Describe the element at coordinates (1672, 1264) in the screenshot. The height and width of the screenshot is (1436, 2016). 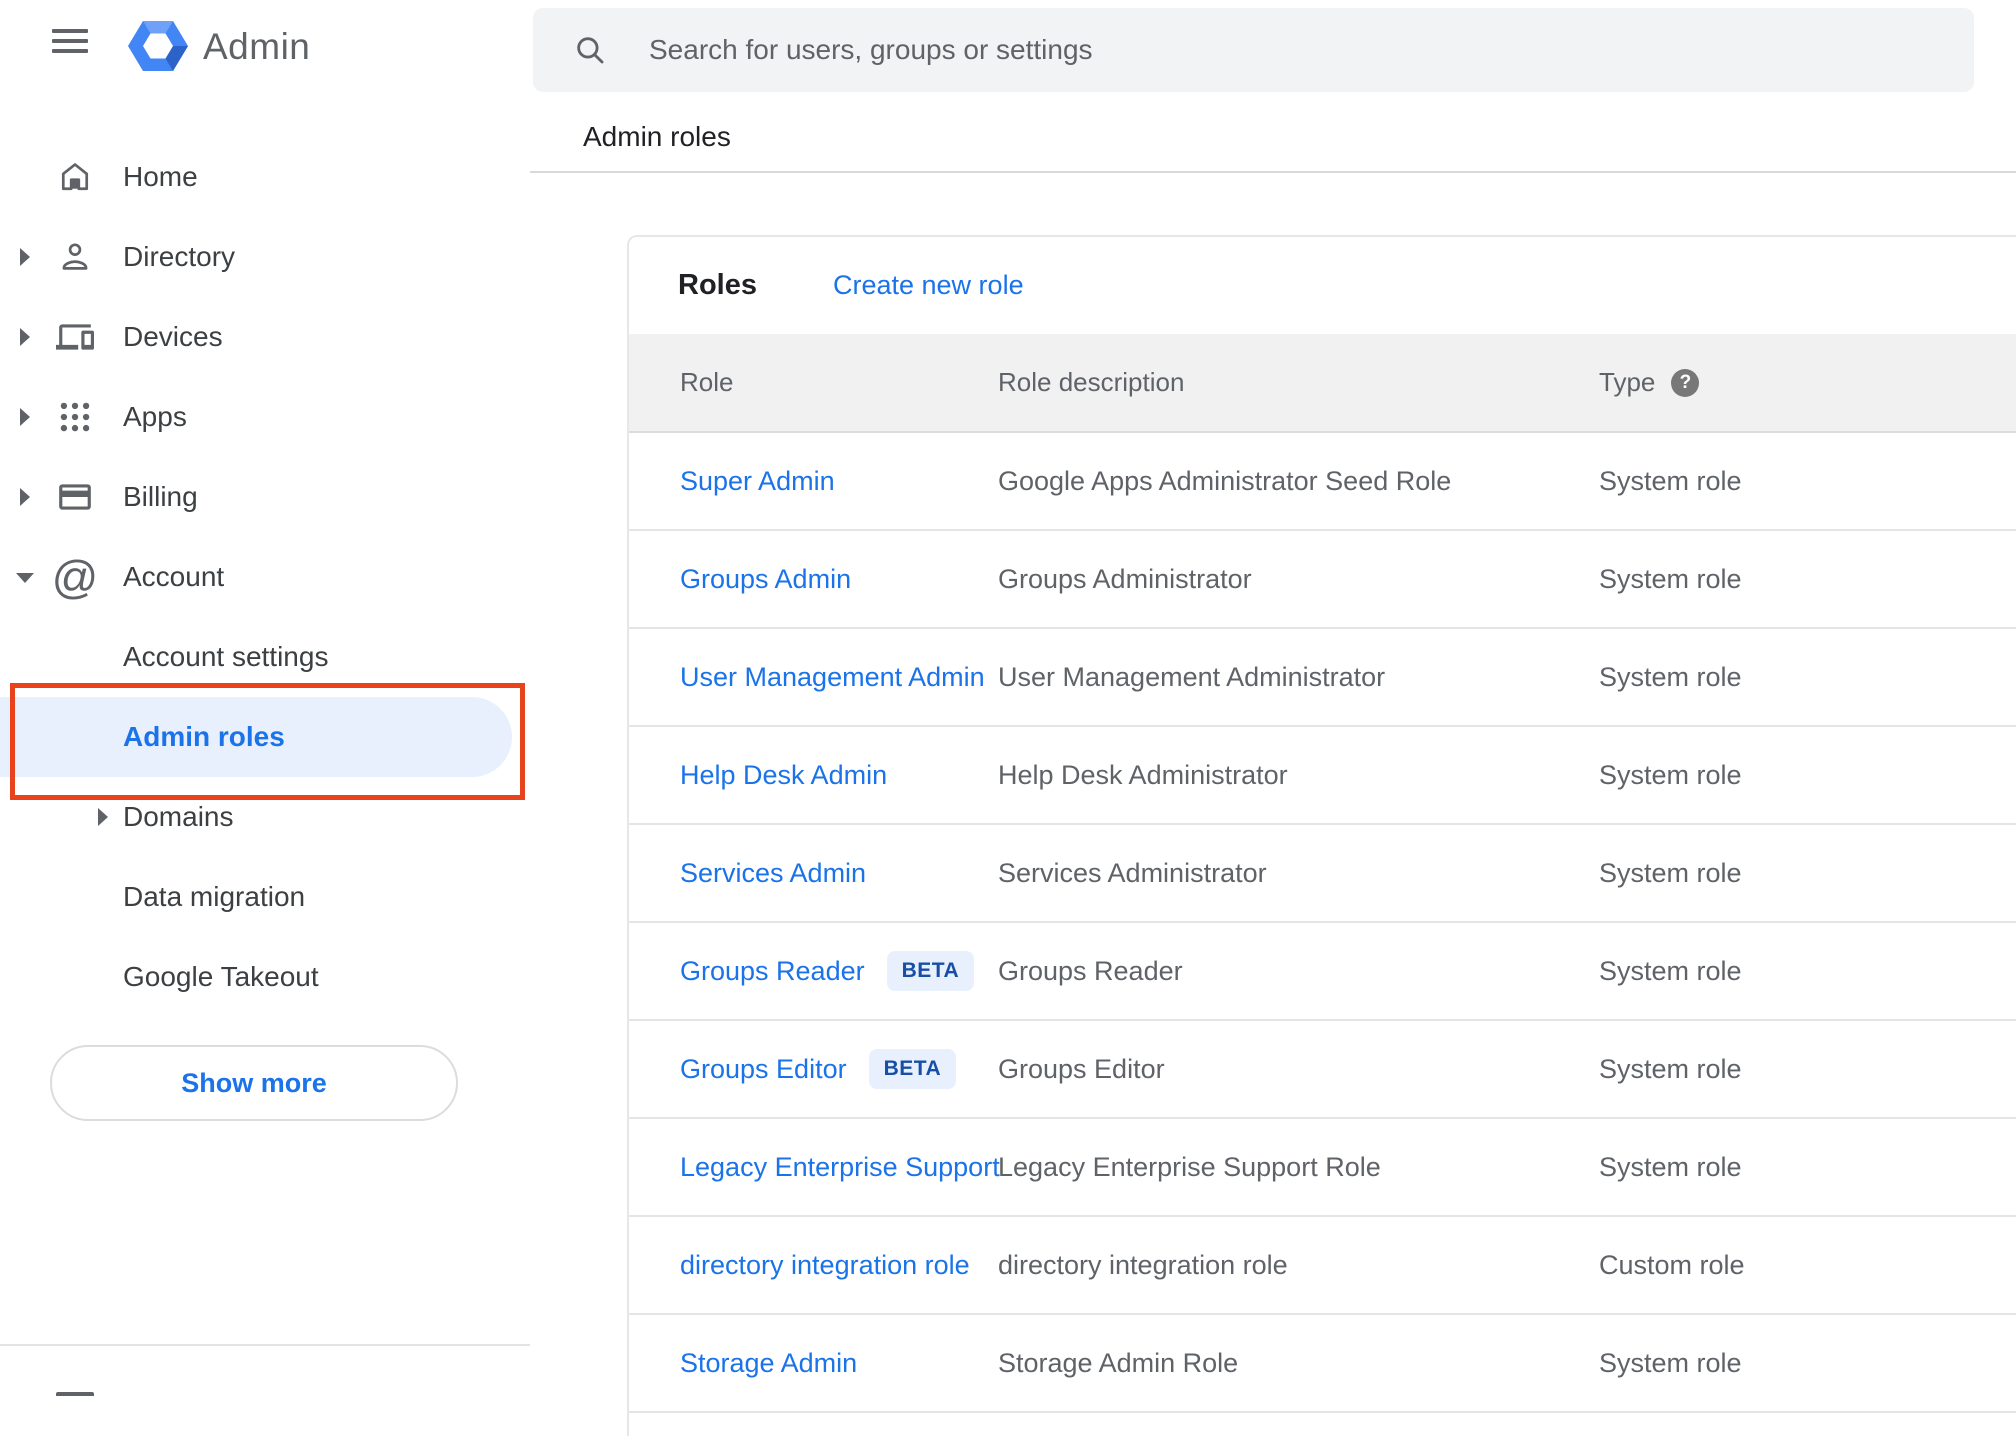
I see `role-type: Custom role` at that location.